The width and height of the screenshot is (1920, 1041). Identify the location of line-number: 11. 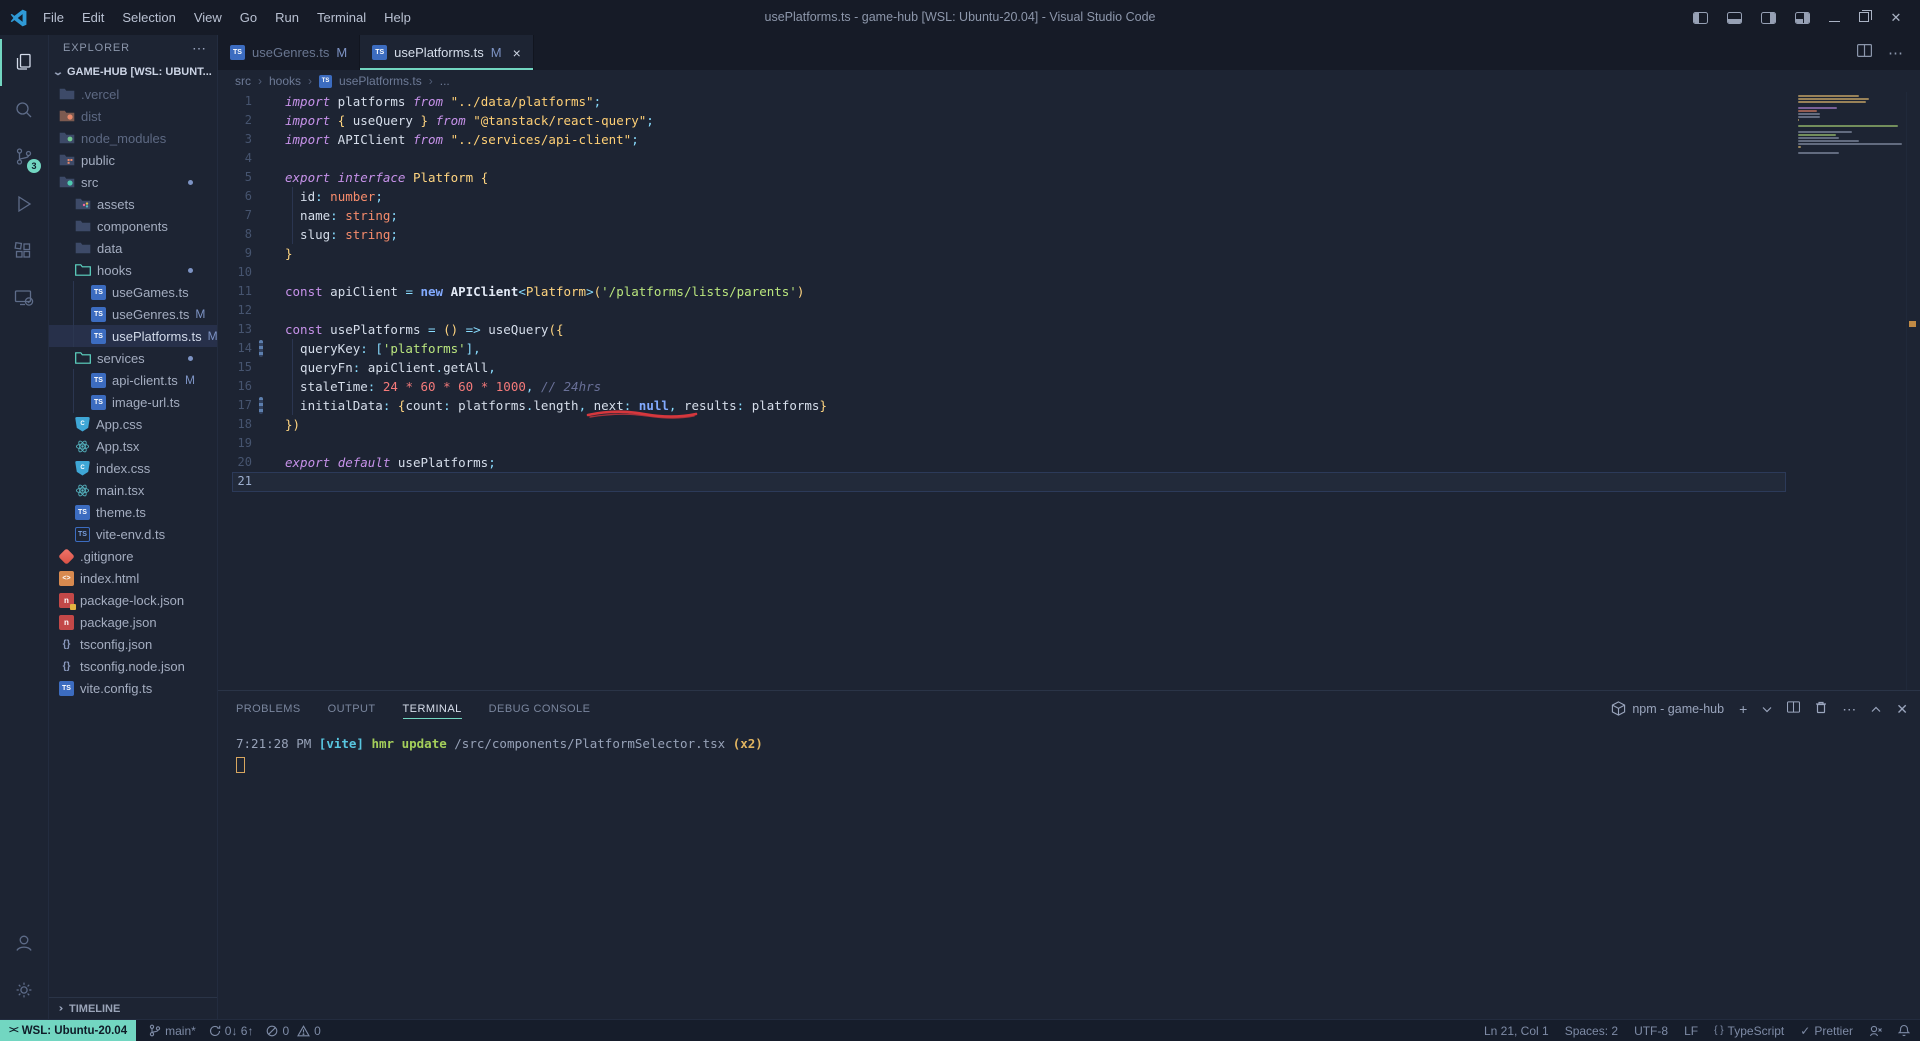
(235, 291).